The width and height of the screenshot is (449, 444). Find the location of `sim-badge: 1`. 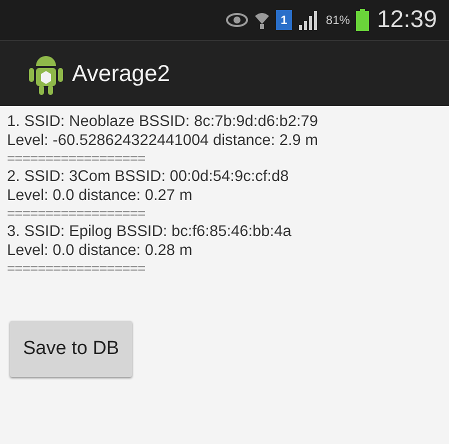

sim-badge: 1 is located at coordinates (284, 20).